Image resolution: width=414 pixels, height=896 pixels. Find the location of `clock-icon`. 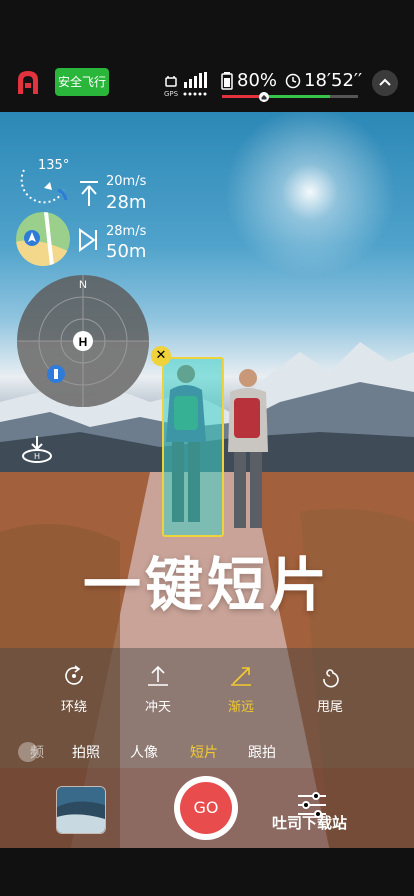

clock-icon is located at coordinates (293, 81).